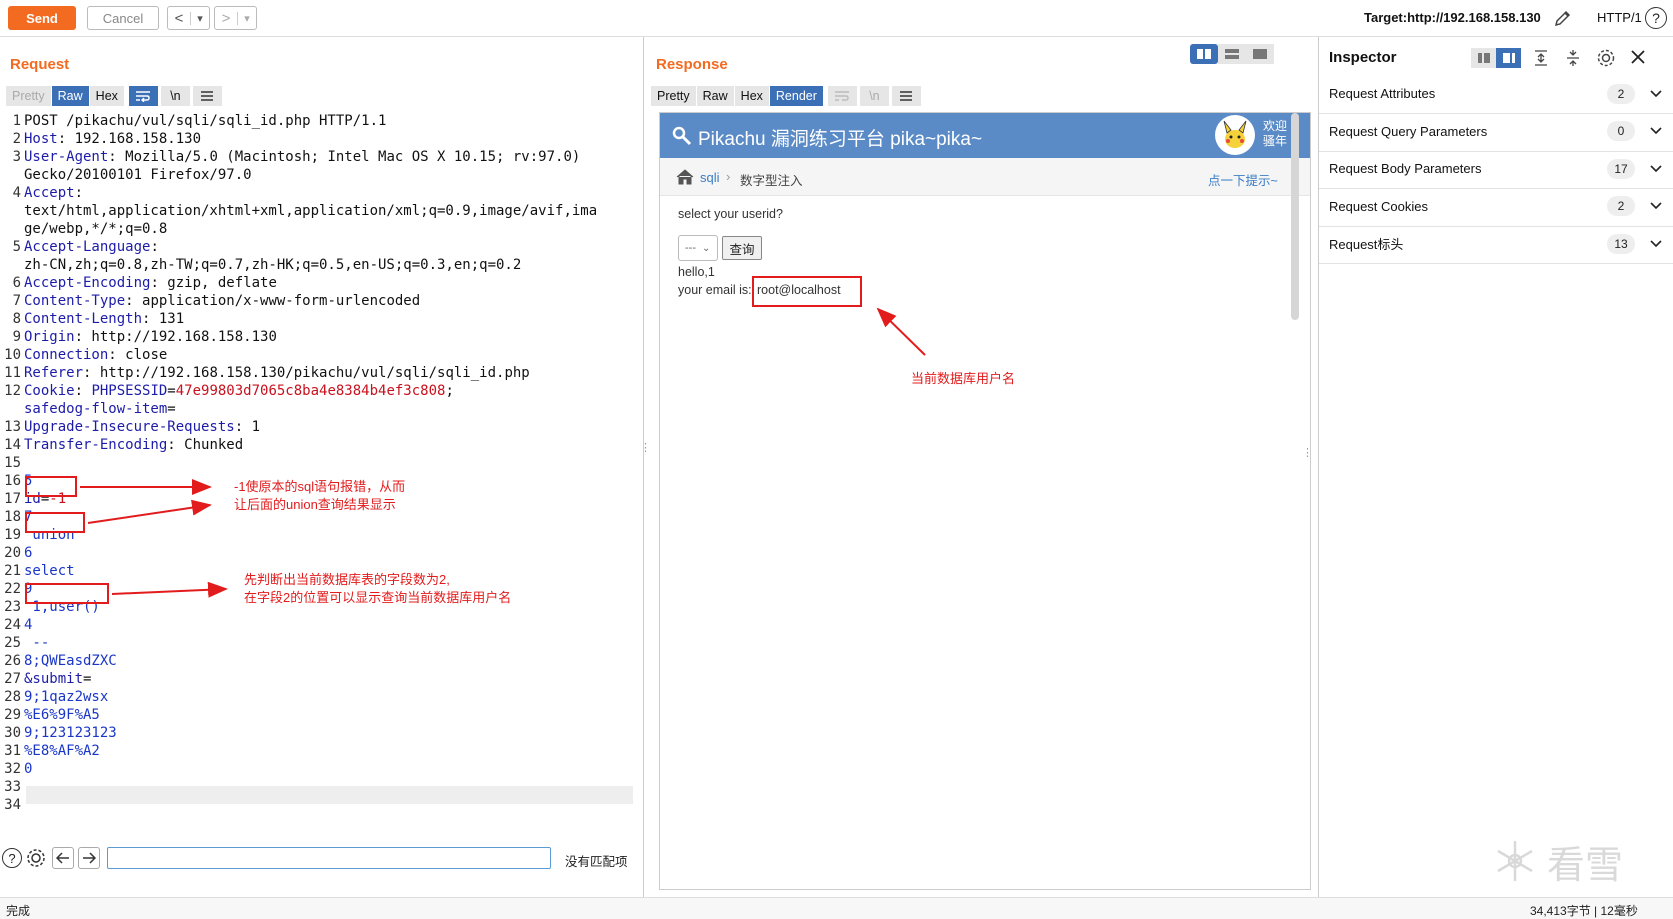 This screenshot has height=919, width=1673. What do you see at coordinates (874, 96) in the screenshot?
I see `show-newlines-button: \n` at bounding box center [874, 96].